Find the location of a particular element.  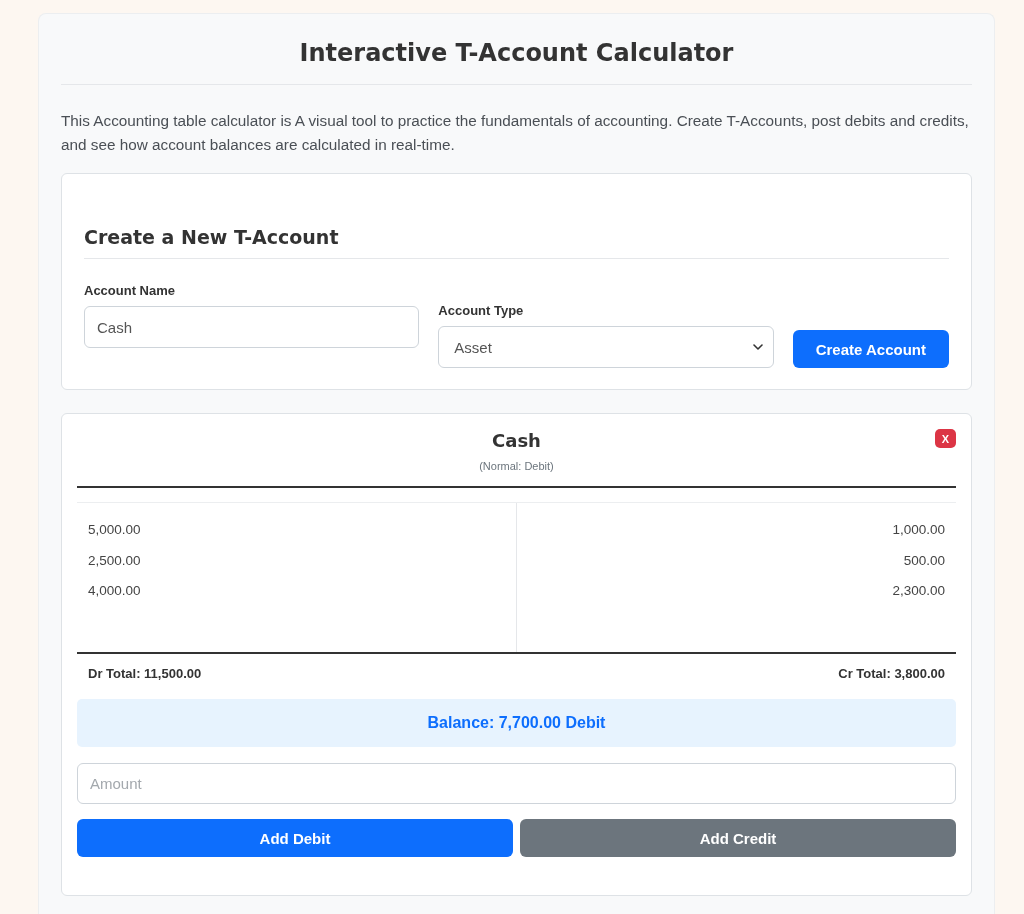

account-type-dropdown: Asset is located at coordinates (606, 347).